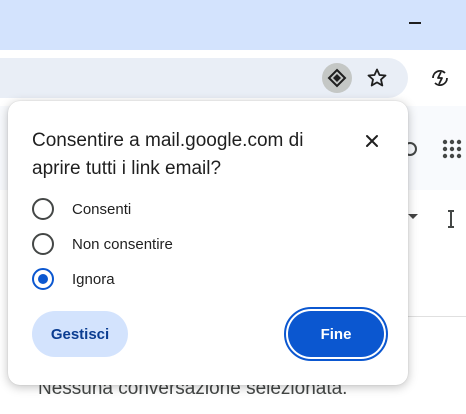 The image size is (466, 414). What do you see at coordinates (233, 25) in the screenshot?
I see `browser-titlebar` at bounding box center [233, 25].